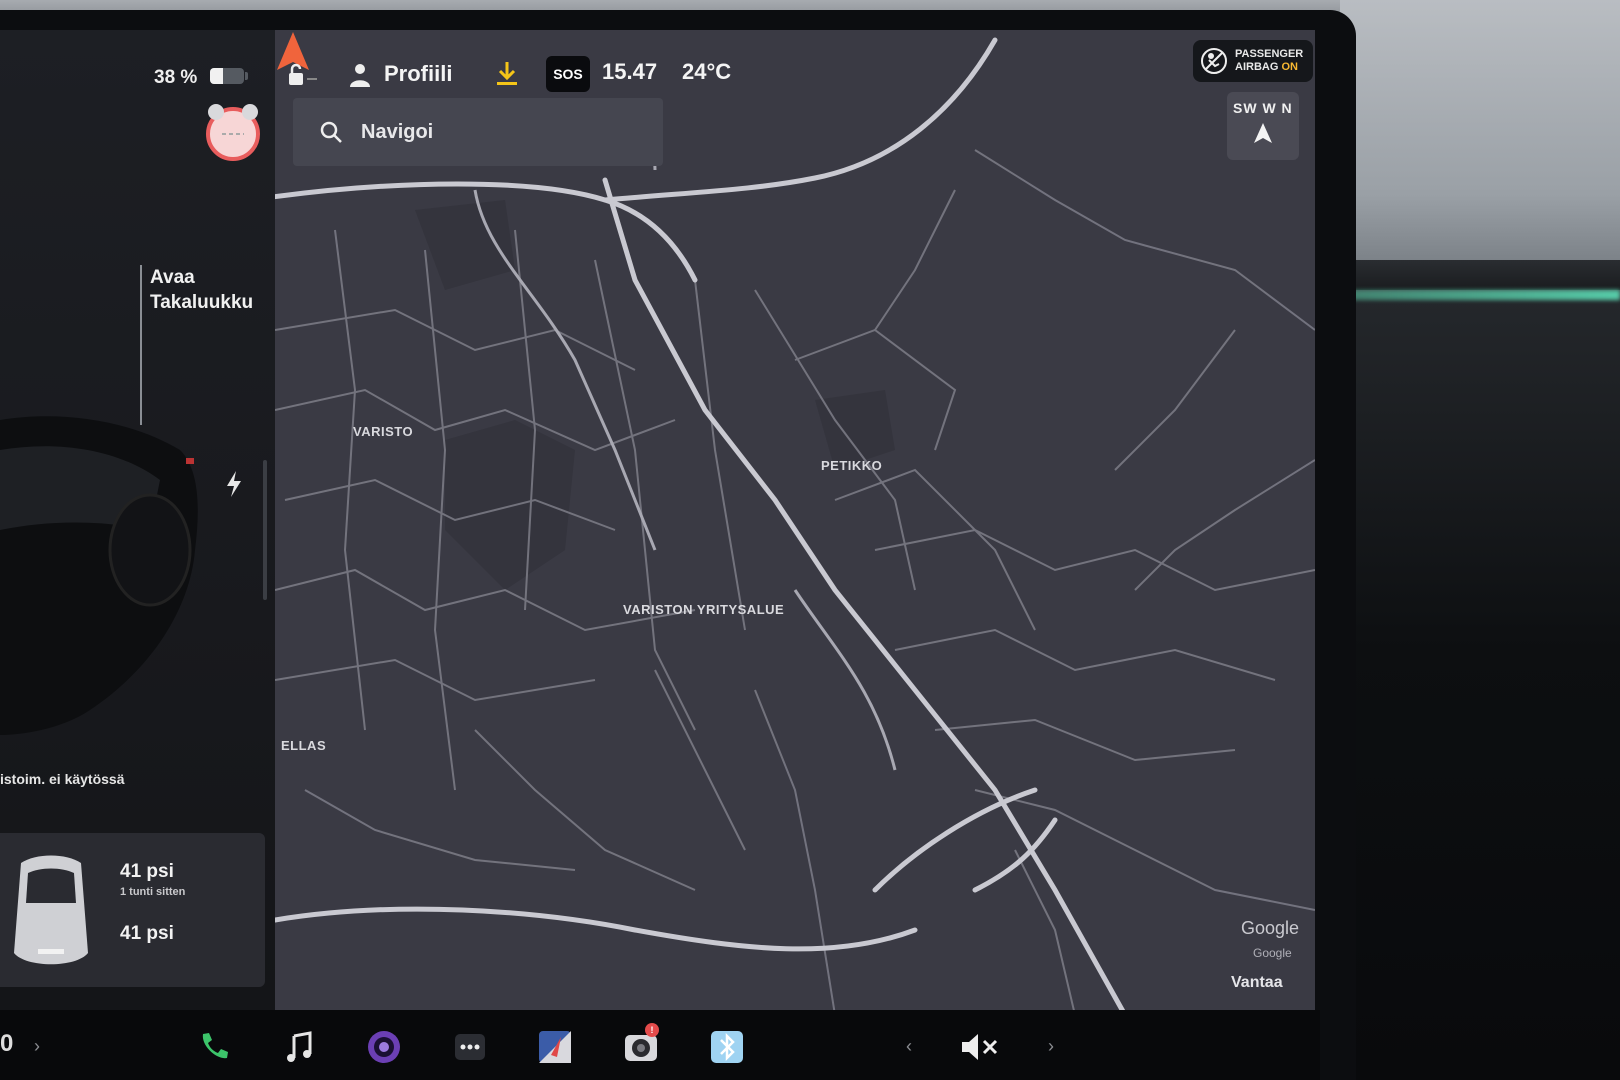  I want to click on more-apps-button, so click(470, 1047).